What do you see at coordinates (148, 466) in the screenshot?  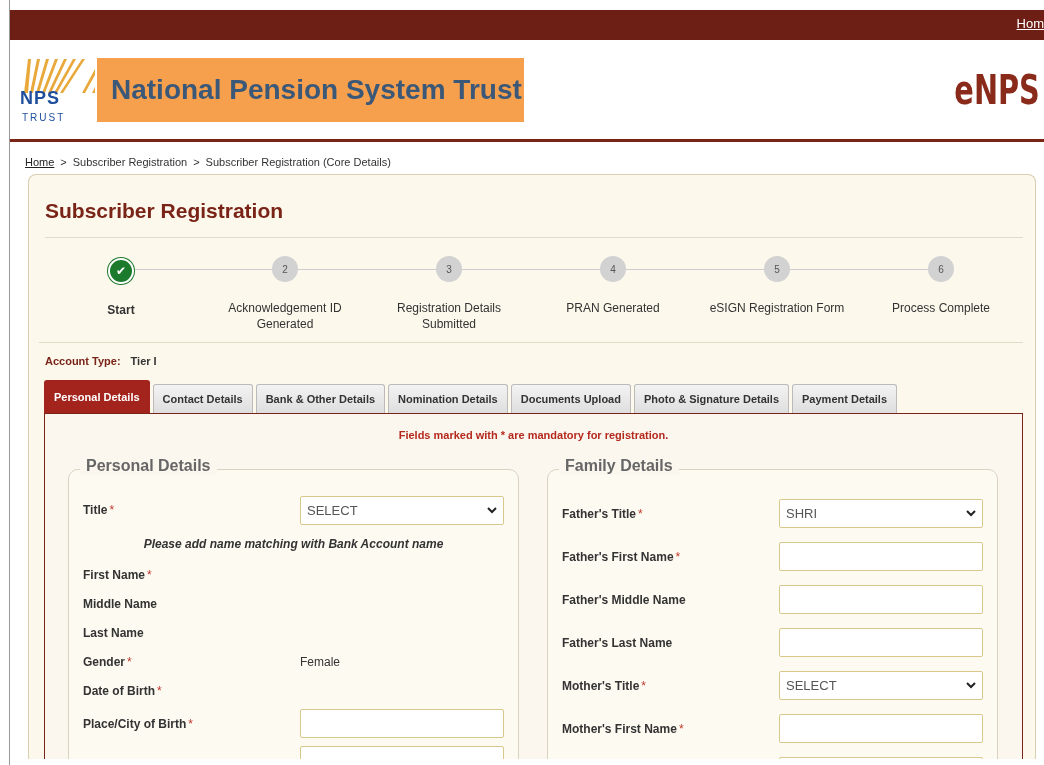 I see `section-legend: Personal Details` at bounding box center [148, 466].